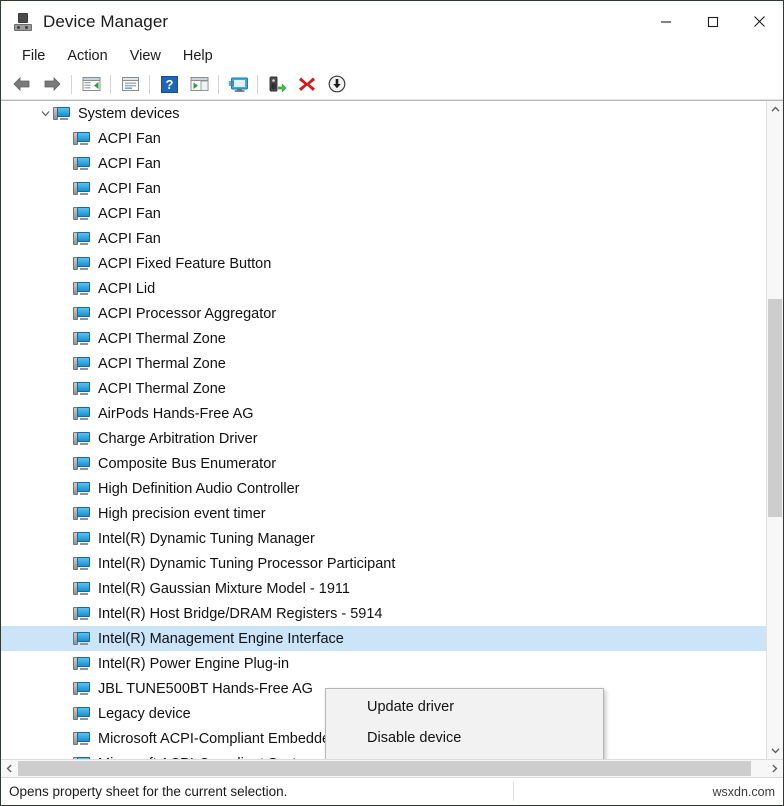  I want to click on red-x-icon, so click(307, 84).